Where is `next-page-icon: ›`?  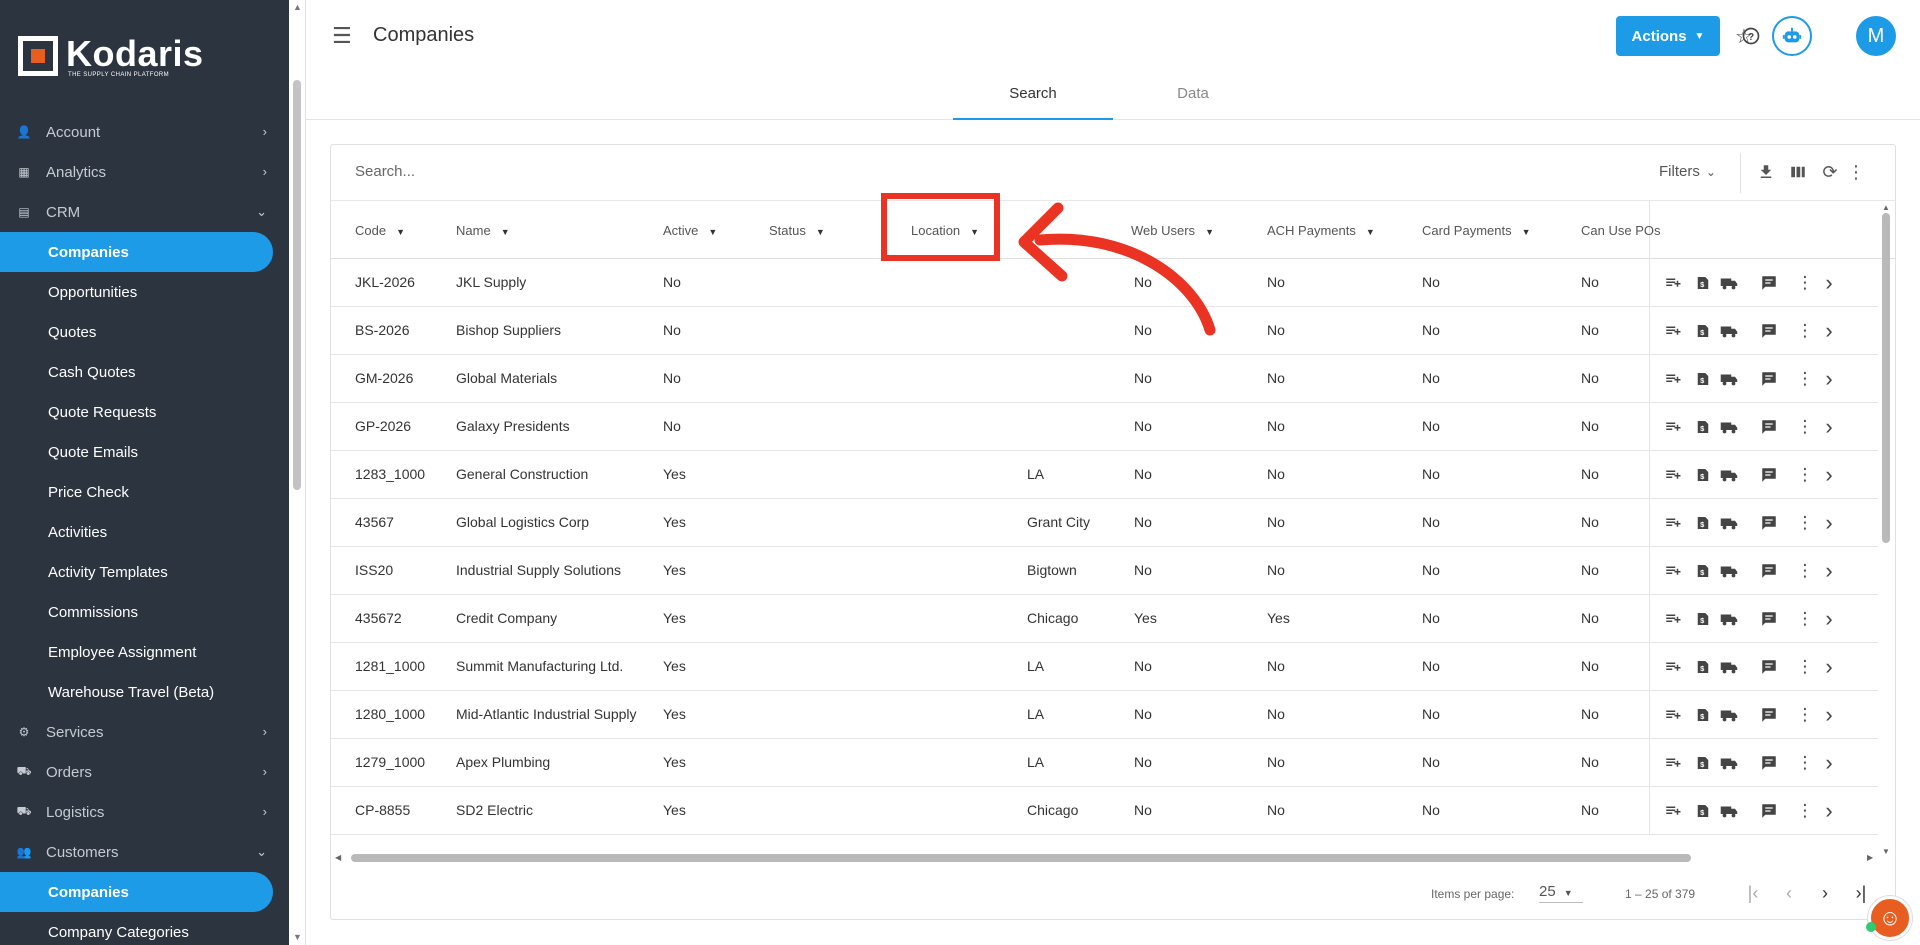 next-page-icon: › is located at coordinates (1825, 893).